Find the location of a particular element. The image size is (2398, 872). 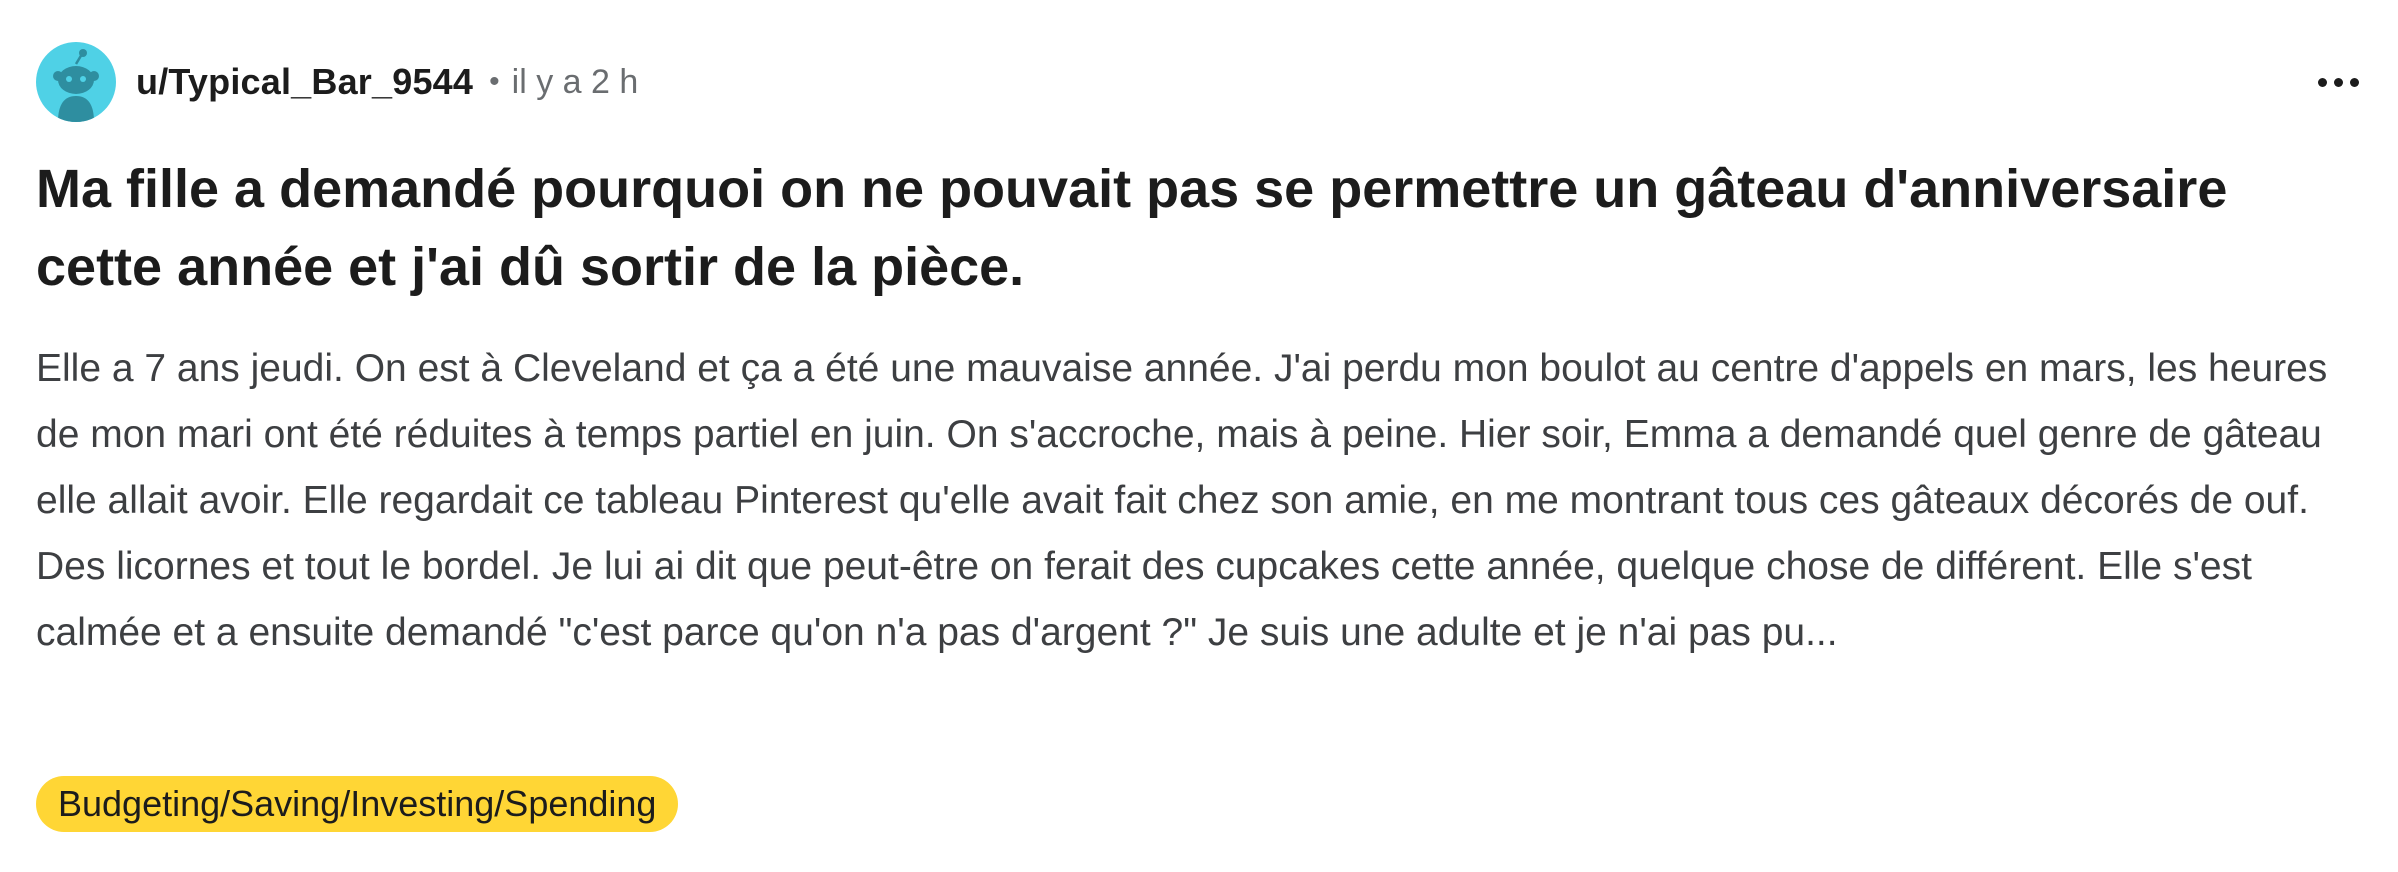

post-timestamp: il y a 2 h is located at coordinates (575, 81).